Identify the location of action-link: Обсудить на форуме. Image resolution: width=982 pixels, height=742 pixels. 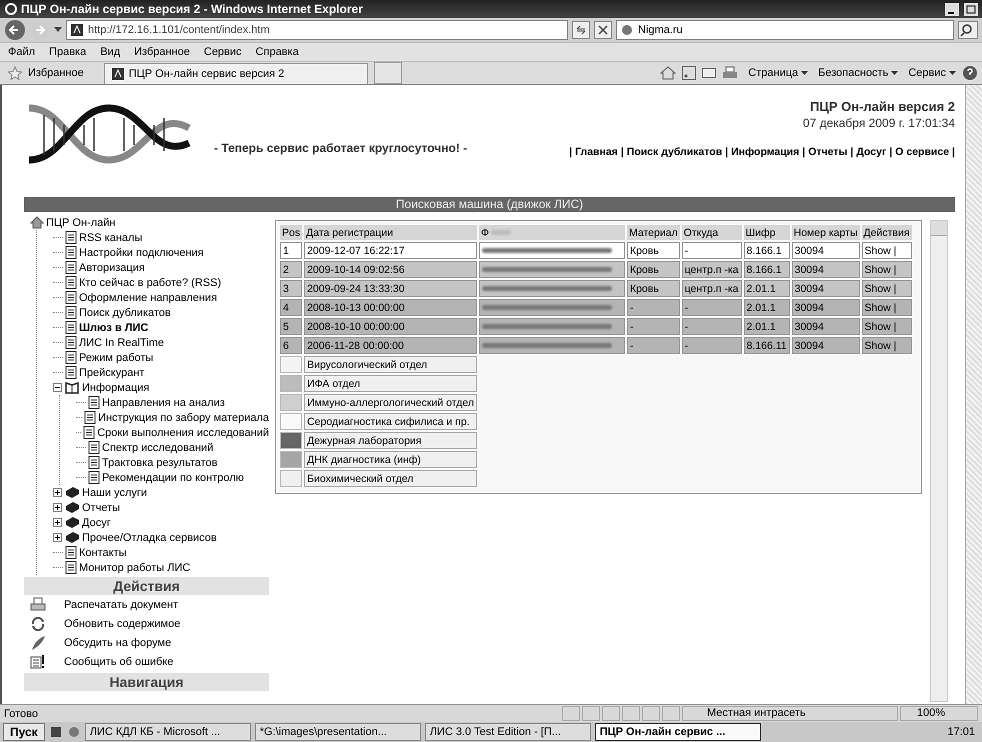
(118, 642).